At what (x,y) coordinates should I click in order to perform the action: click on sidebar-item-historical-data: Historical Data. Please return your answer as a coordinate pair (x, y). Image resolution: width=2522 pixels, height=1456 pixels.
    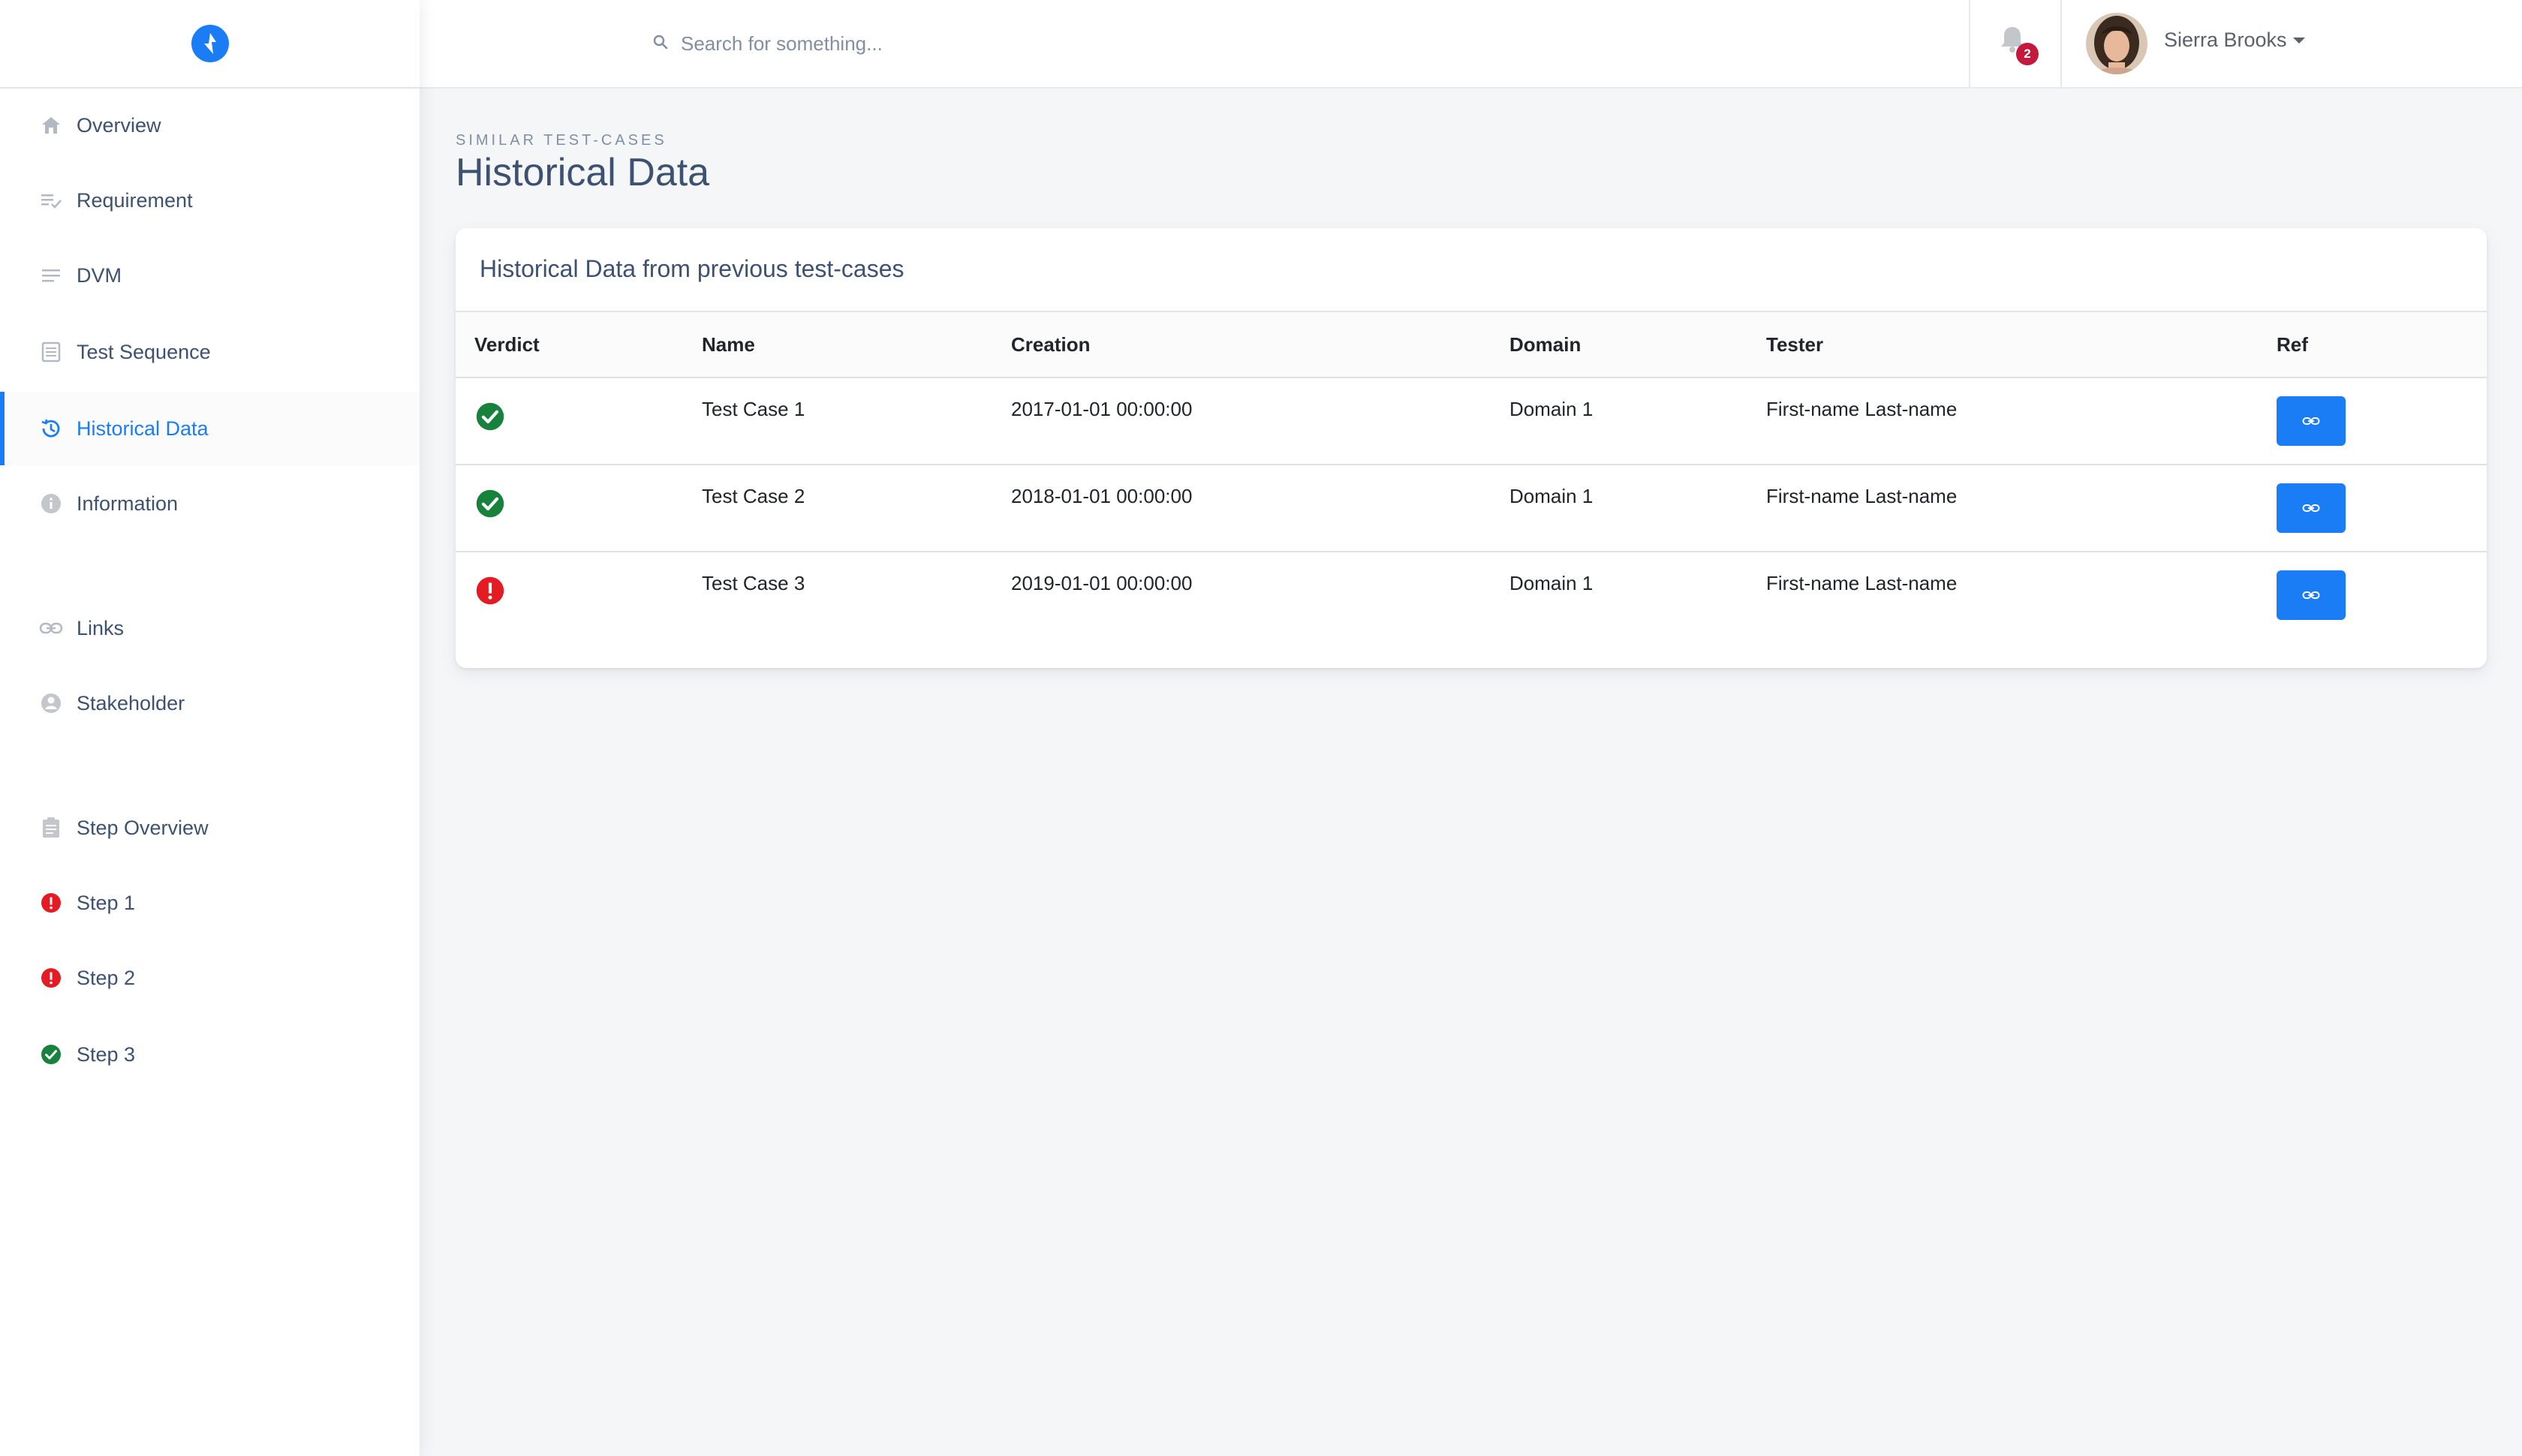
    Looking at the image, I should click on (210, 428).